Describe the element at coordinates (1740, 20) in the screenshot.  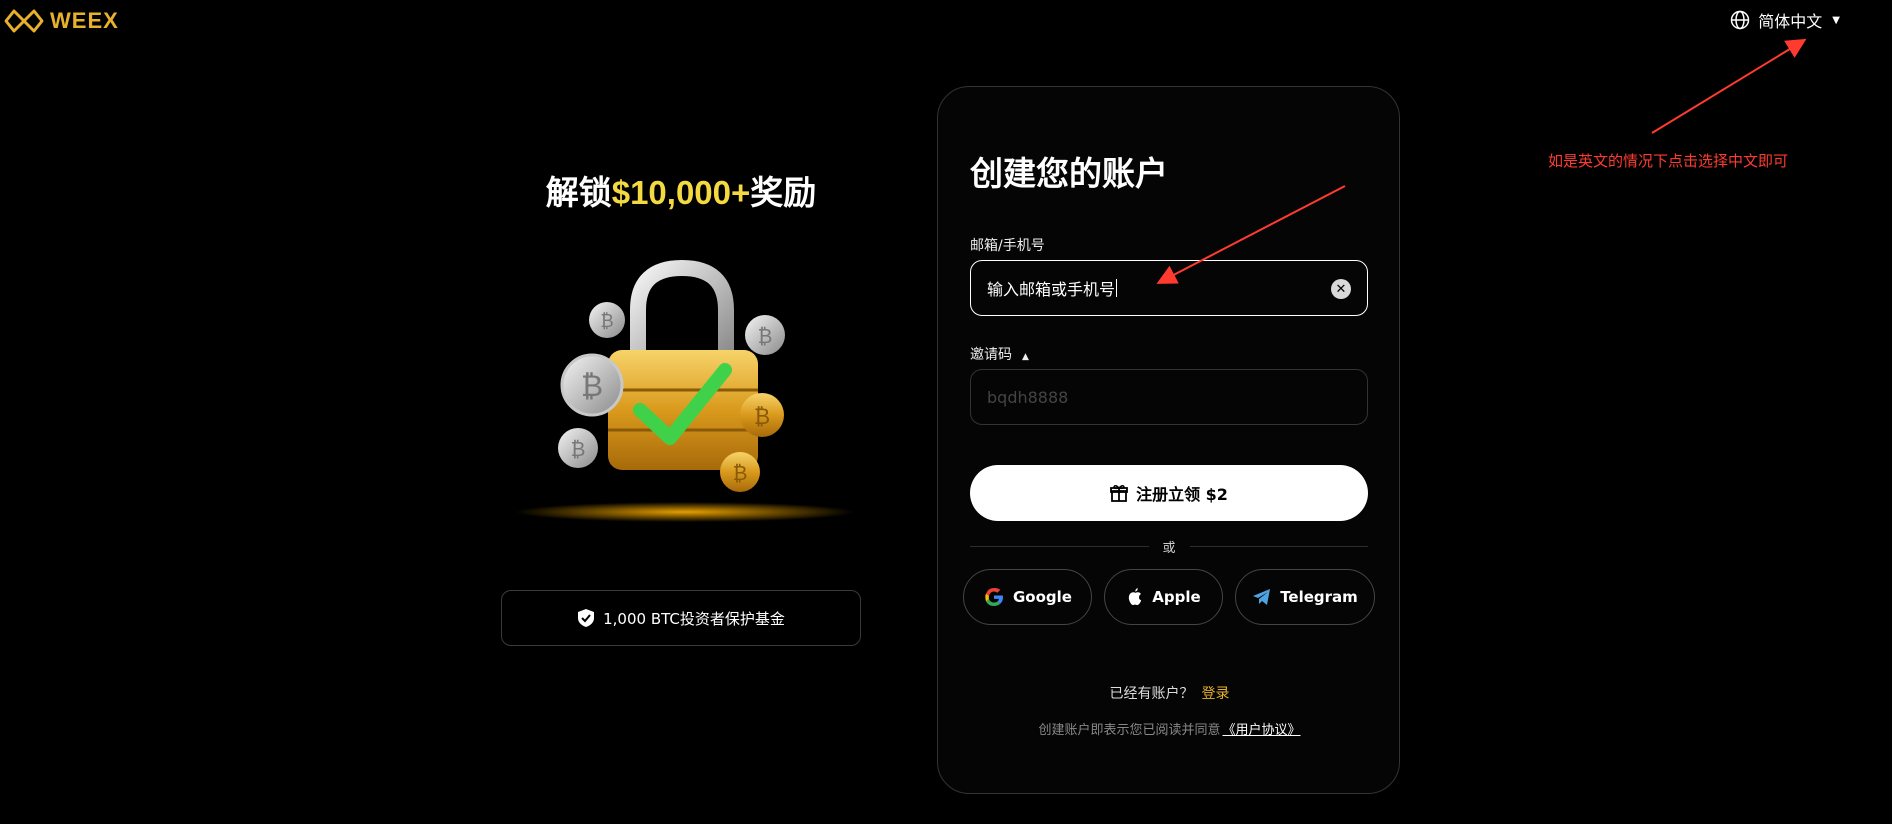
I see `globe-icon` at that location.